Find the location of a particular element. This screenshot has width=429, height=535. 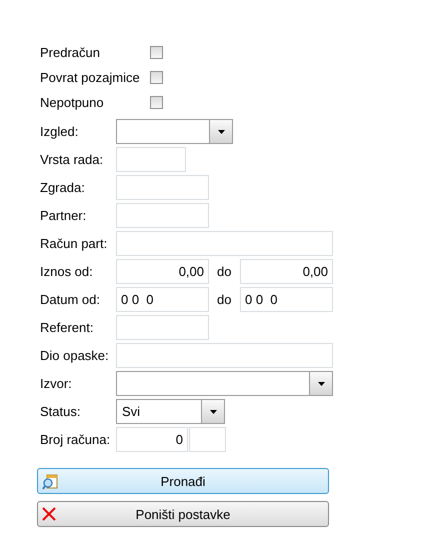

field-label: Izvor: is located at coordinates (56, 383).